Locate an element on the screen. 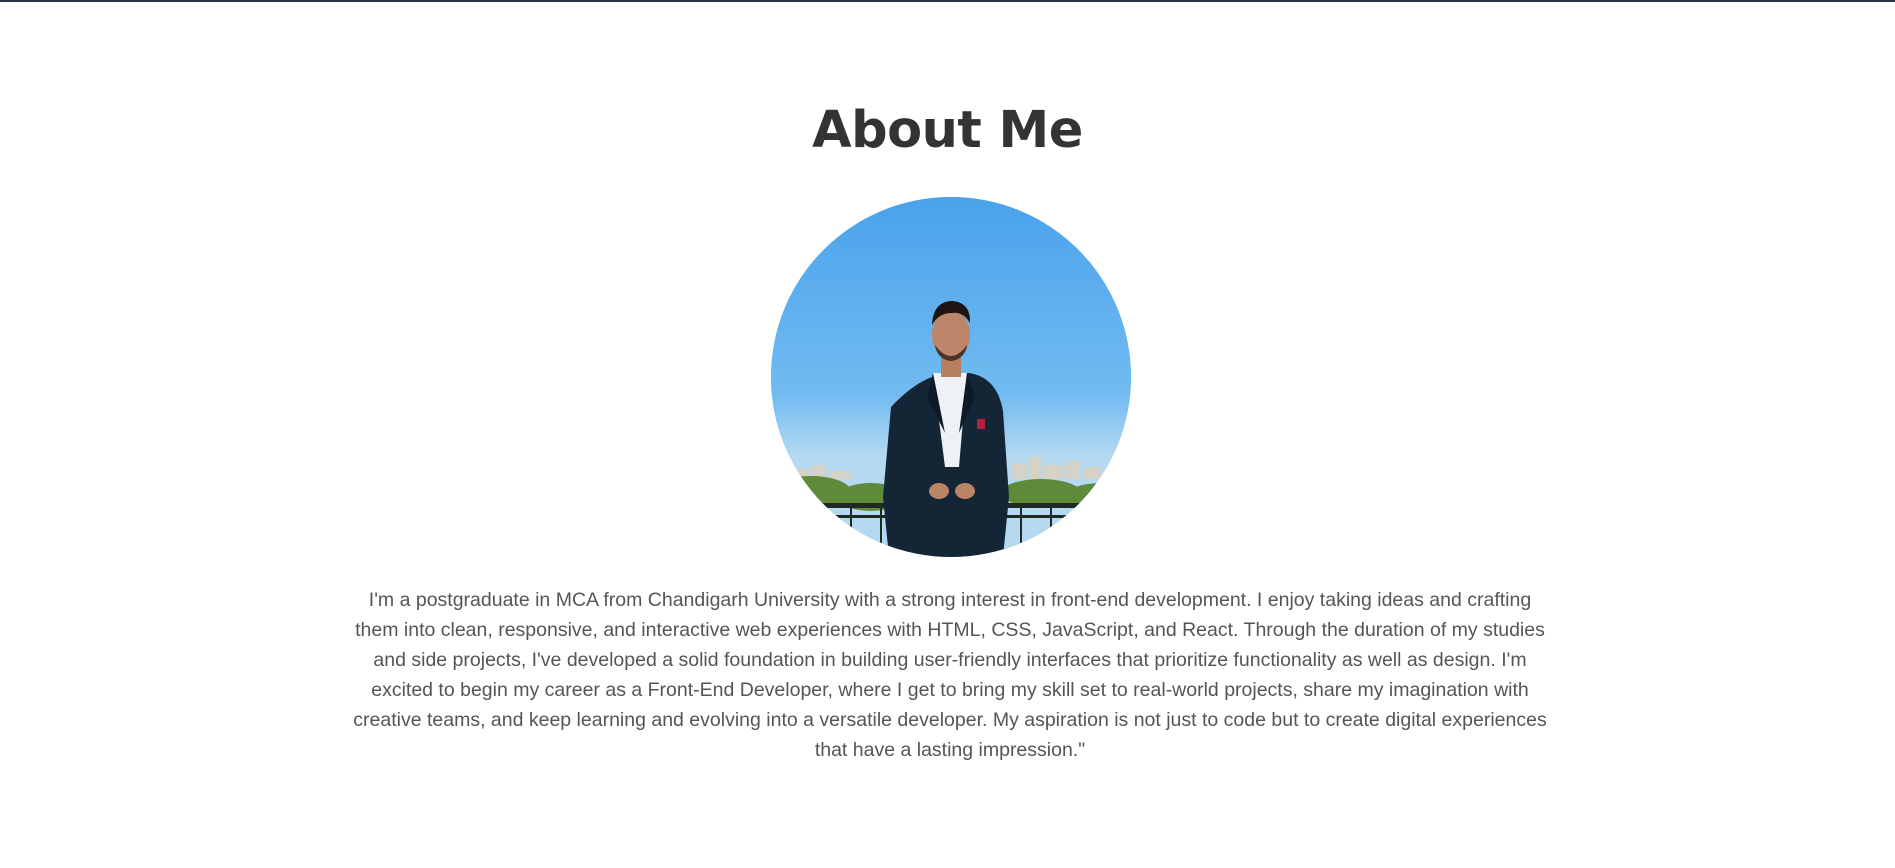 The height and width of the screenshot is (868, 1895). profile-photo is located at coordinates (951, 377).